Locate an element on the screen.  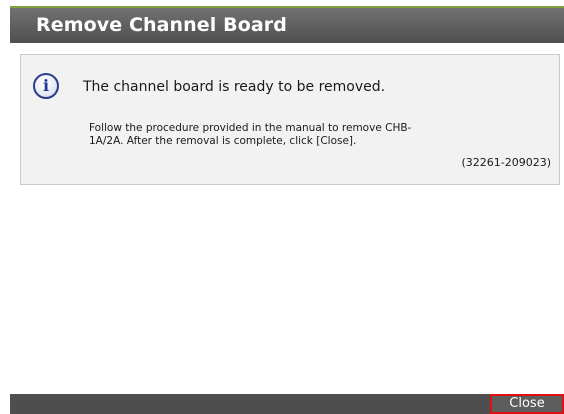
dialog-titlebar: Remove Channel Board is located at coordinates (287, 24).